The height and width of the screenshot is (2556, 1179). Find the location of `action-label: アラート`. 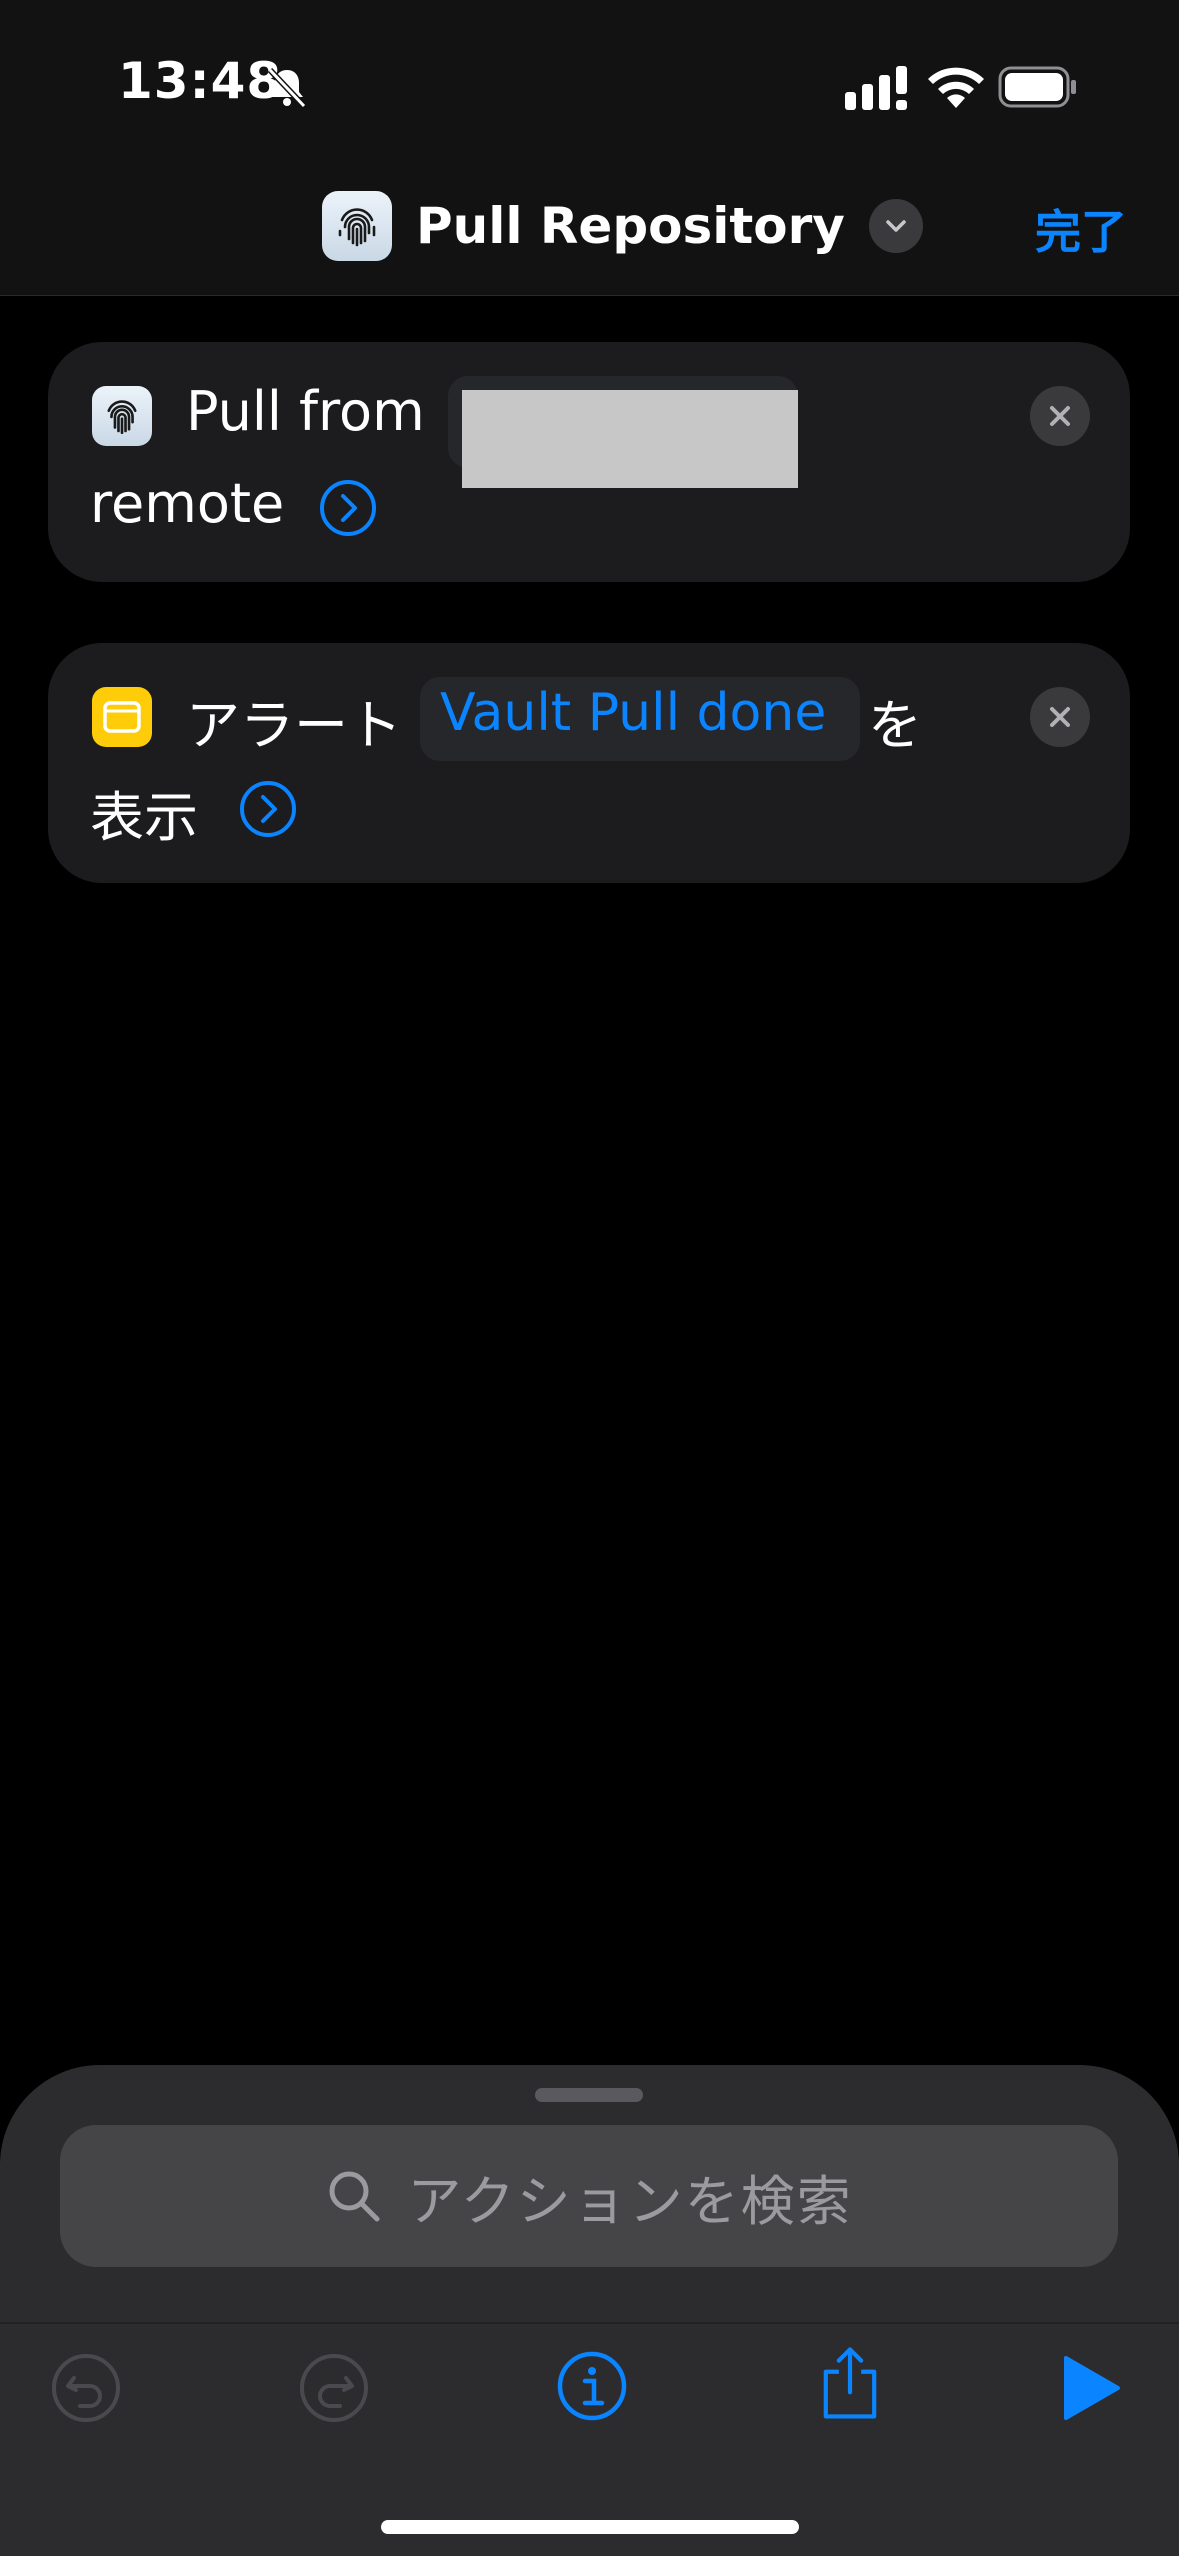

action-label: アラート is located at coordinates (294, 725).